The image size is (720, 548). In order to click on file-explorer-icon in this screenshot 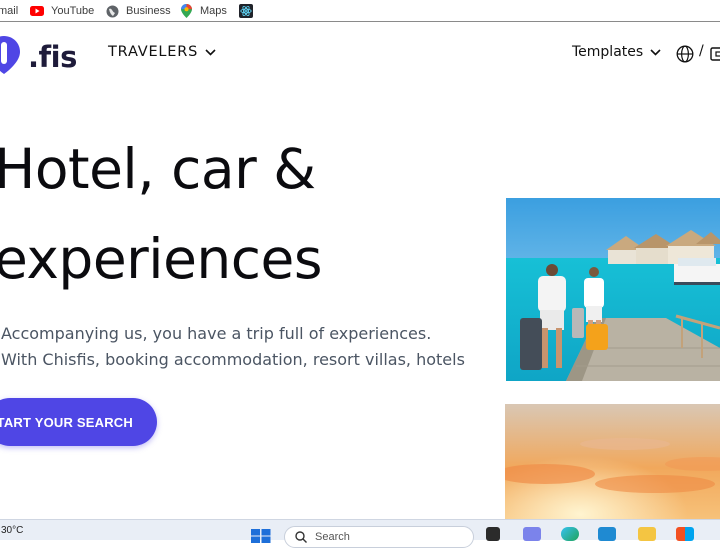, I will do `click(647, 534)`.